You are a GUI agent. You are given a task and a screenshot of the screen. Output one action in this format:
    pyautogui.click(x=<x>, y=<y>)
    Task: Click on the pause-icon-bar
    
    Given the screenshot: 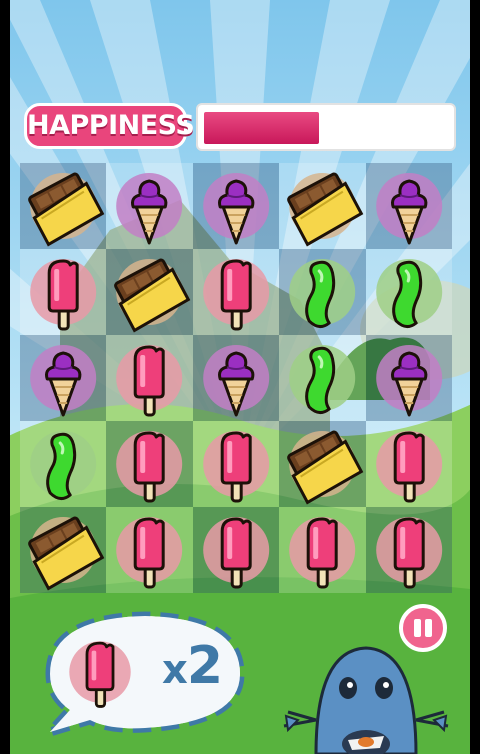 What is the action you would take?
    pyautogui.click(x=428, y=628)
    